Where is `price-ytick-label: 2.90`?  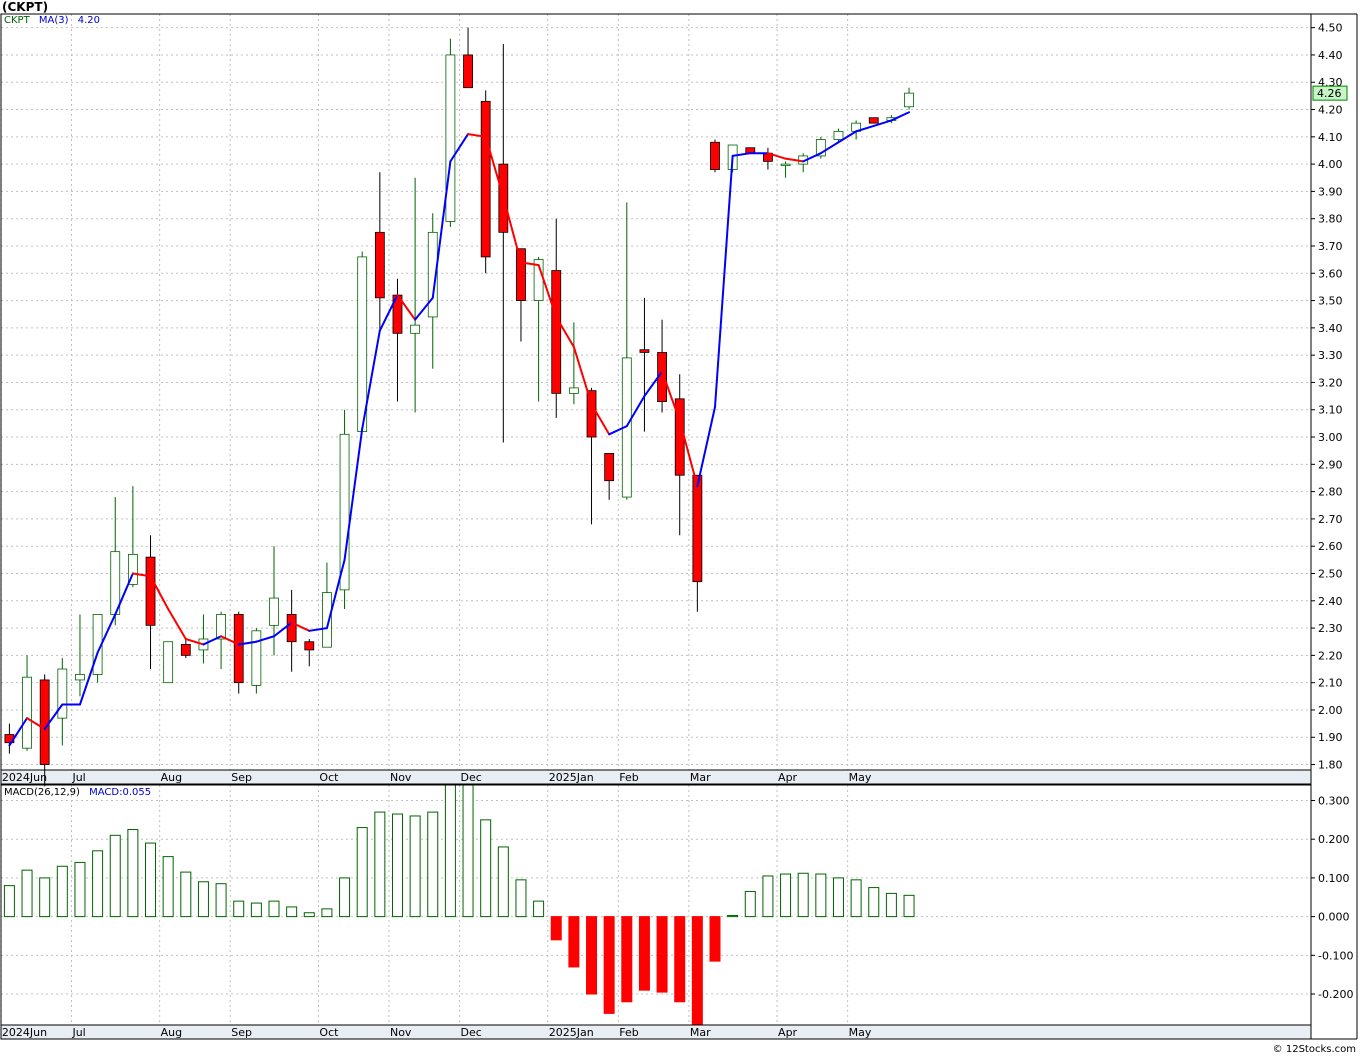 price-ytick-label: 2.90 is located at coordinates (1330, 464).